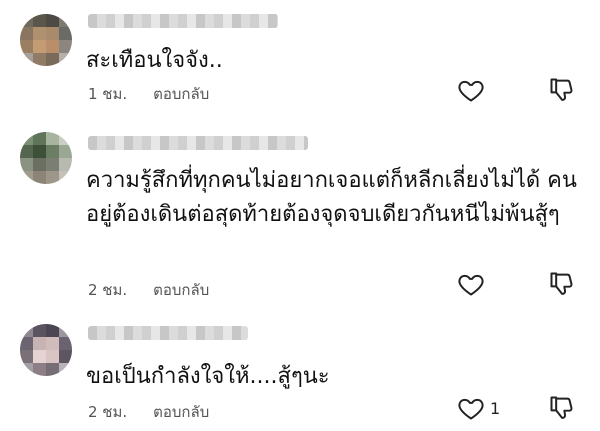  What do you see at coordinates (495, 408) in the screenshot?
I see `like-count: 1` at bounding box center [495, 408].